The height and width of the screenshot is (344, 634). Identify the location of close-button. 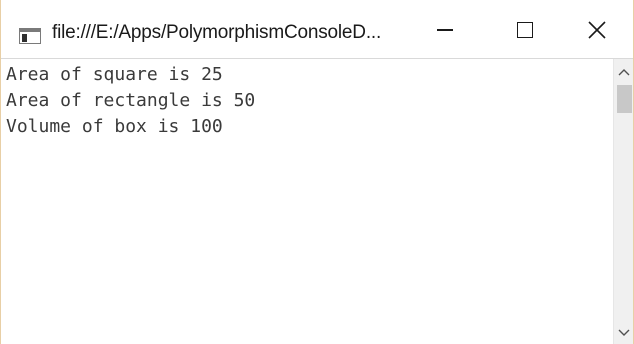
(597, 30).